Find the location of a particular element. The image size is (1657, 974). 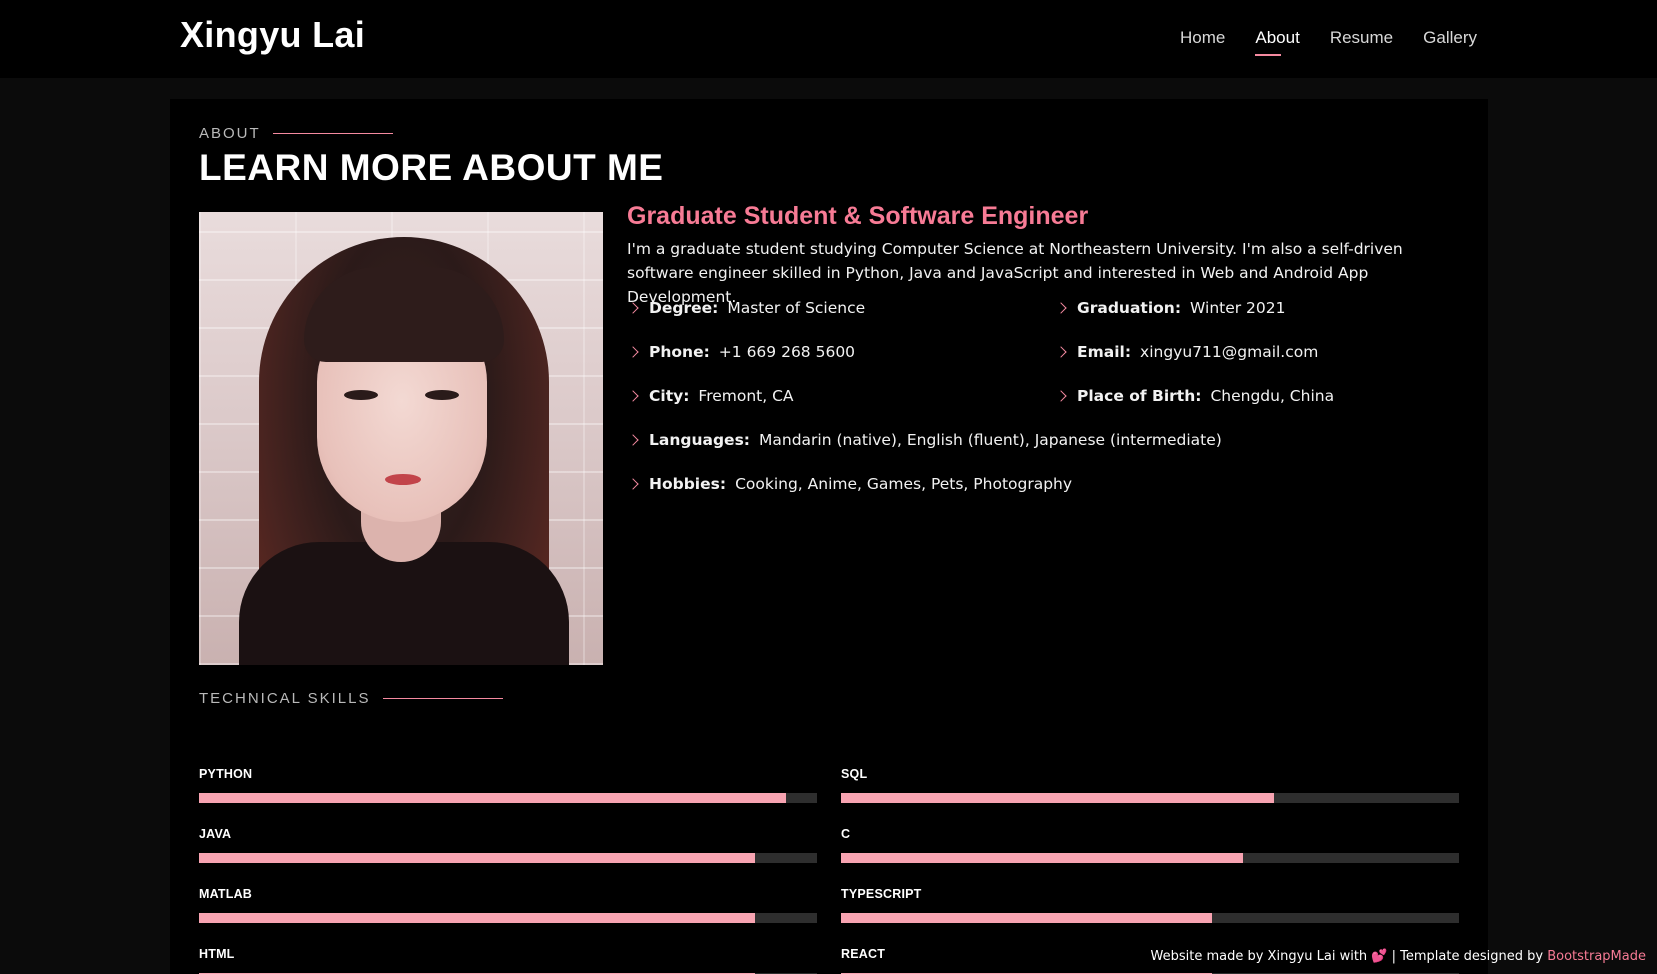

photo-right-eye is located at coordinates (442, 395).